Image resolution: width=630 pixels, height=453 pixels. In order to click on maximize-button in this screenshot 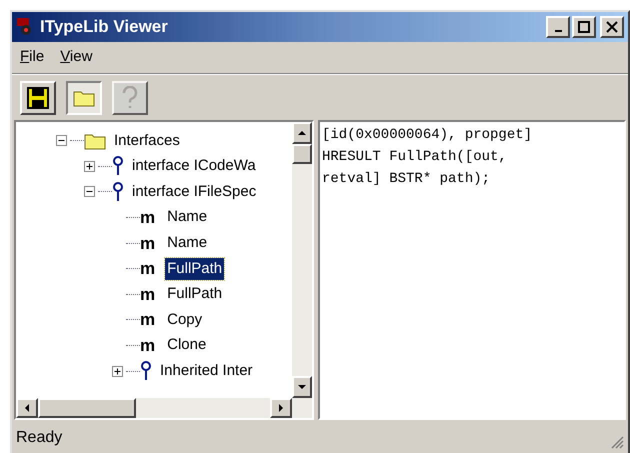, I will do `click(584, 27)`.